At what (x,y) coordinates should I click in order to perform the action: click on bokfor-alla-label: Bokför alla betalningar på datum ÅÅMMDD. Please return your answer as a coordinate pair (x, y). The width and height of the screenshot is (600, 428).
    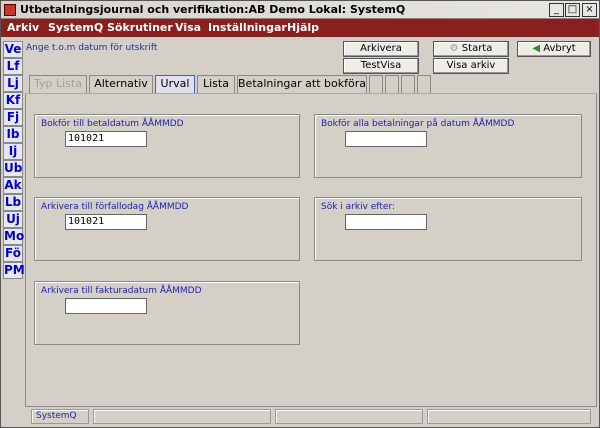
    Looking at the image, I should click on (418, 124).